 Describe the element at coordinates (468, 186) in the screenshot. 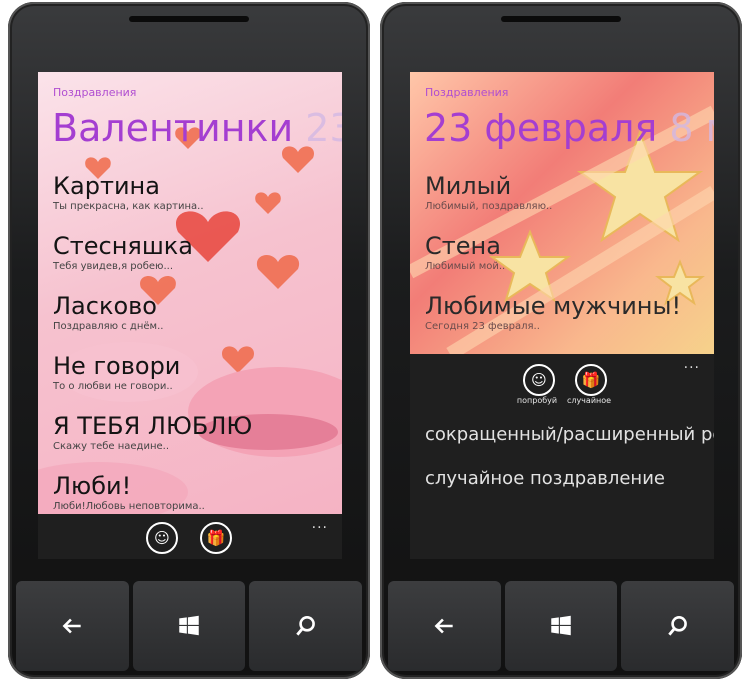

I see `list-item-title: Милый` at that location.